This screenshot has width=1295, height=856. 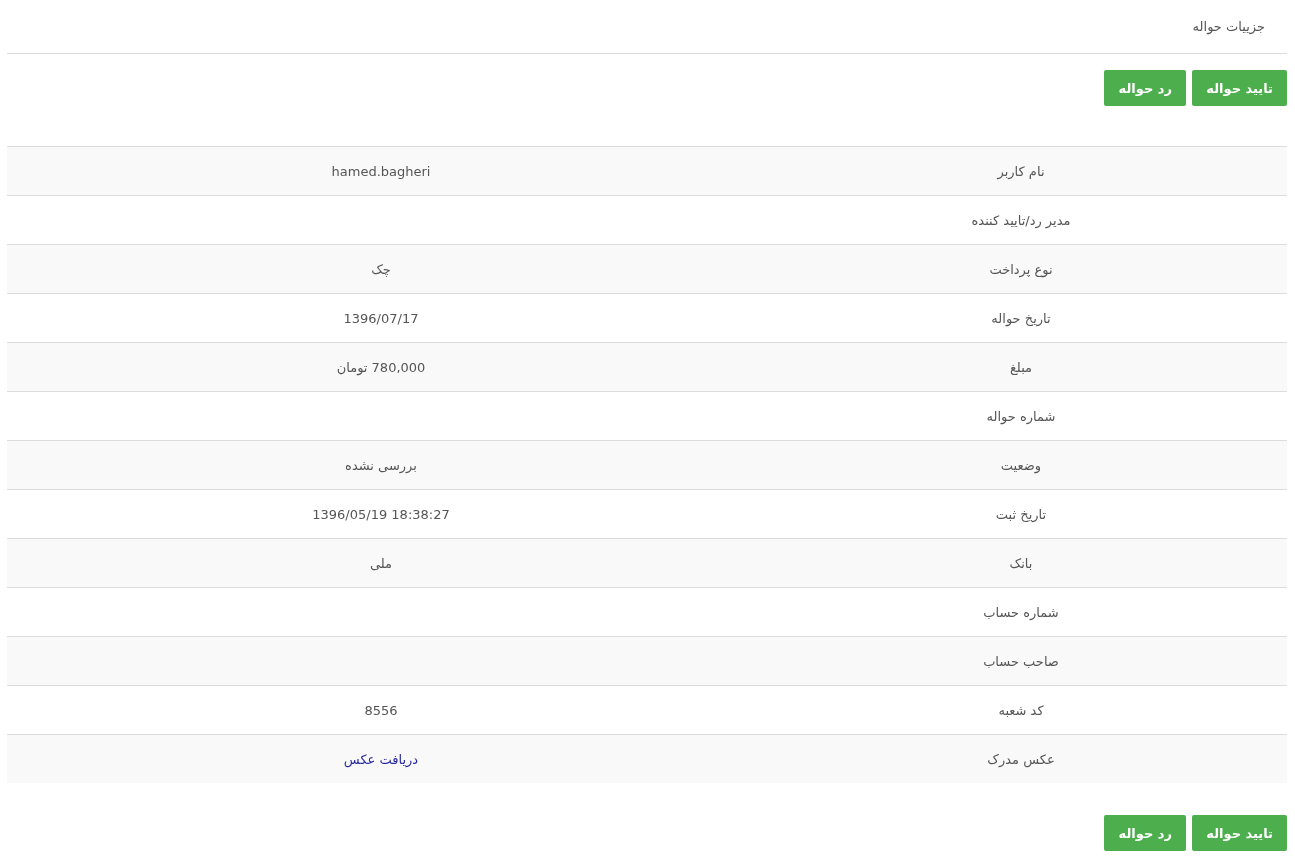 What do you see at coordinates (1021, 661) in the screenshot?
I see `field-label: صاحب حساب` at bounding box center [1021, 661].